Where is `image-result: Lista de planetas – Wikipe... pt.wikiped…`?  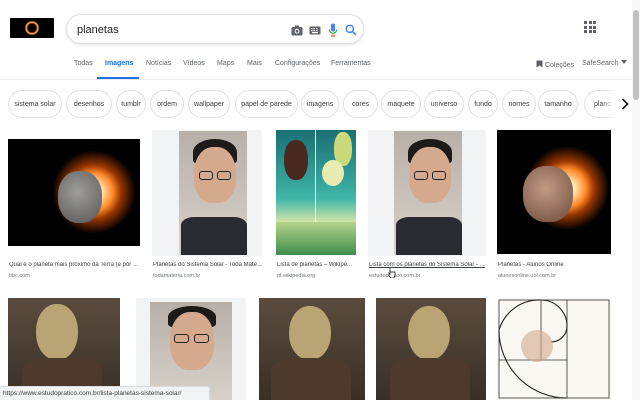 image-result: Lista de planetas – Wikipe... pt.wikiped… is located at coordinates (318, 205).